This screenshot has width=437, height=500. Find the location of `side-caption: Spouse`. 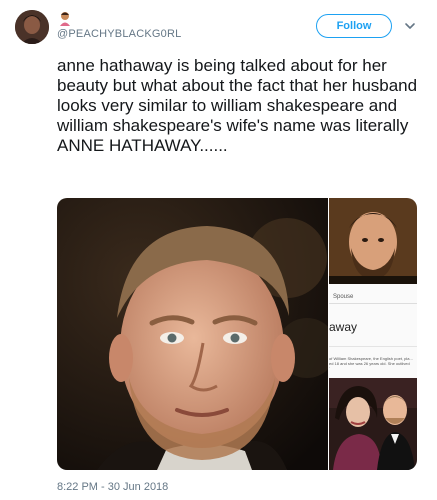

side-caption: Spouse is located at coordinates (343, 297).